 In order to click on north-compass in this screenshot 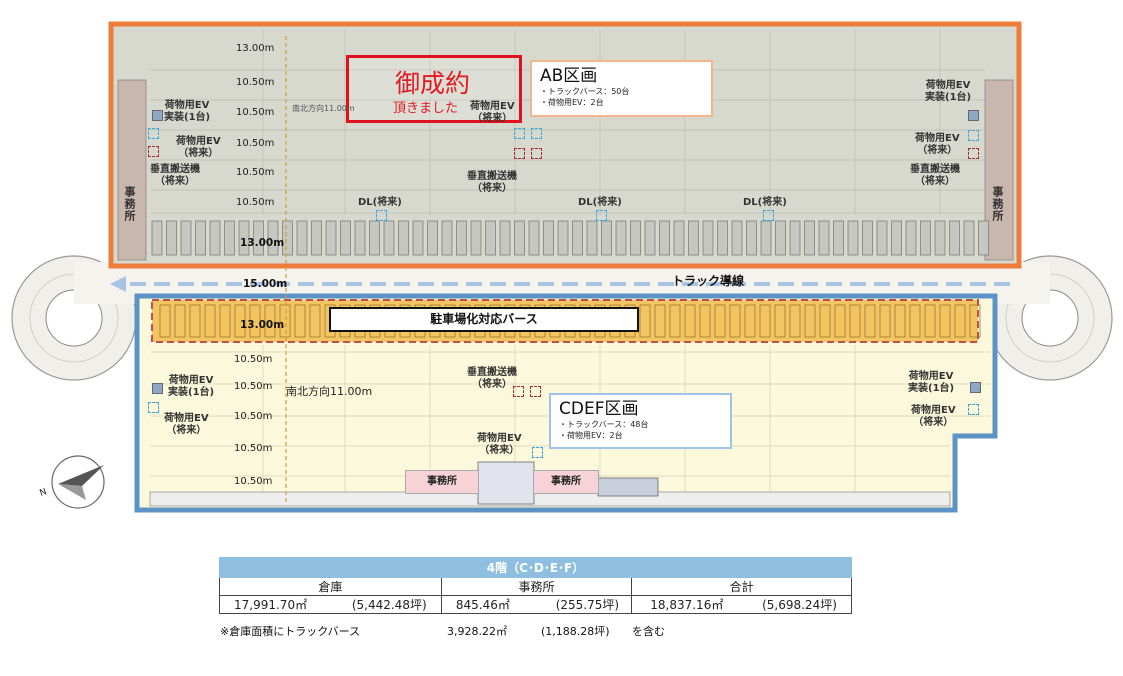, I will do `click(78, 482)`.